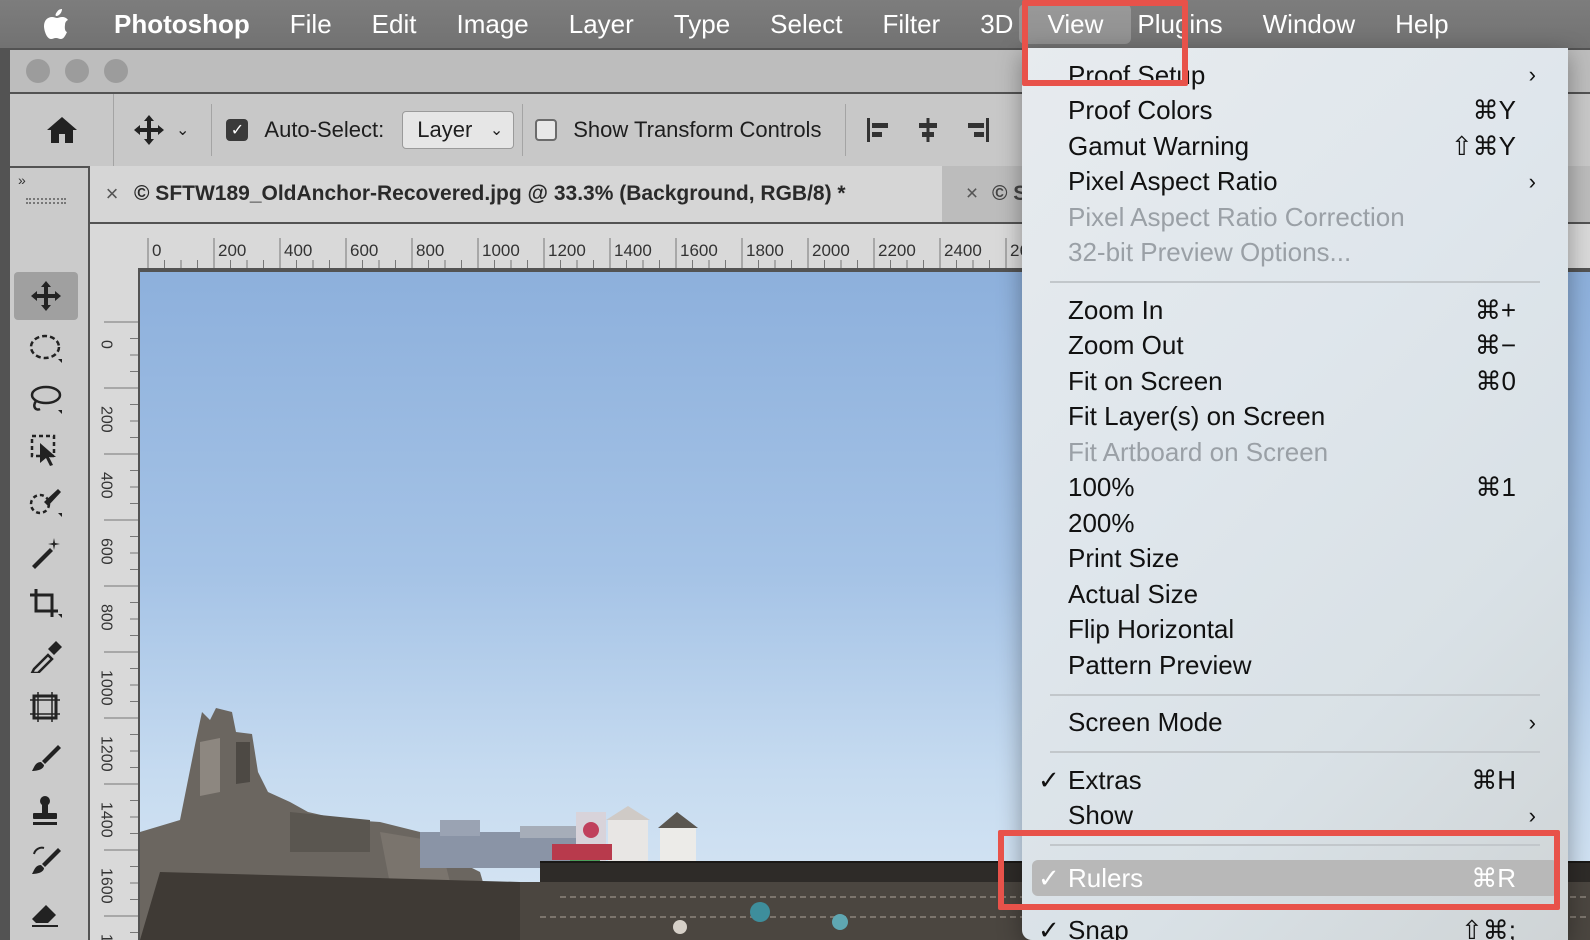  I want to click on align-left-button, so click(878, 130).